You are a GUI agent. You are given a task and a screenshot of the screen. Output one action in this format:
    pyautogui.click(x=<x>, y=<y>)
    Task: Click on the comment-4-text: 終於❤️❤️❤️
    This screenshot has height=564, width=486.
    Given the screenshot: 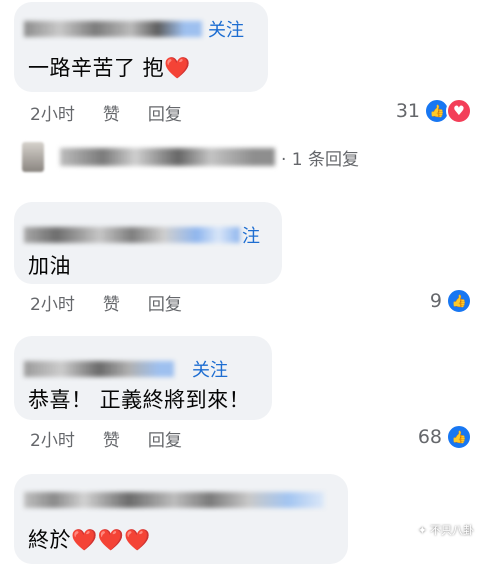 What is the action you would take?
    pyautogui.click(x=89, y=539)
    